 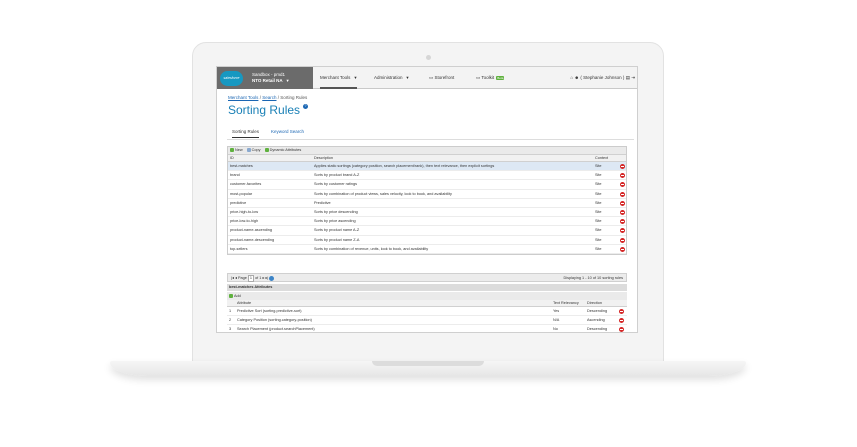 I want to click on user-name: ( Stephanie Johnson ), so click(x=602, y=77).